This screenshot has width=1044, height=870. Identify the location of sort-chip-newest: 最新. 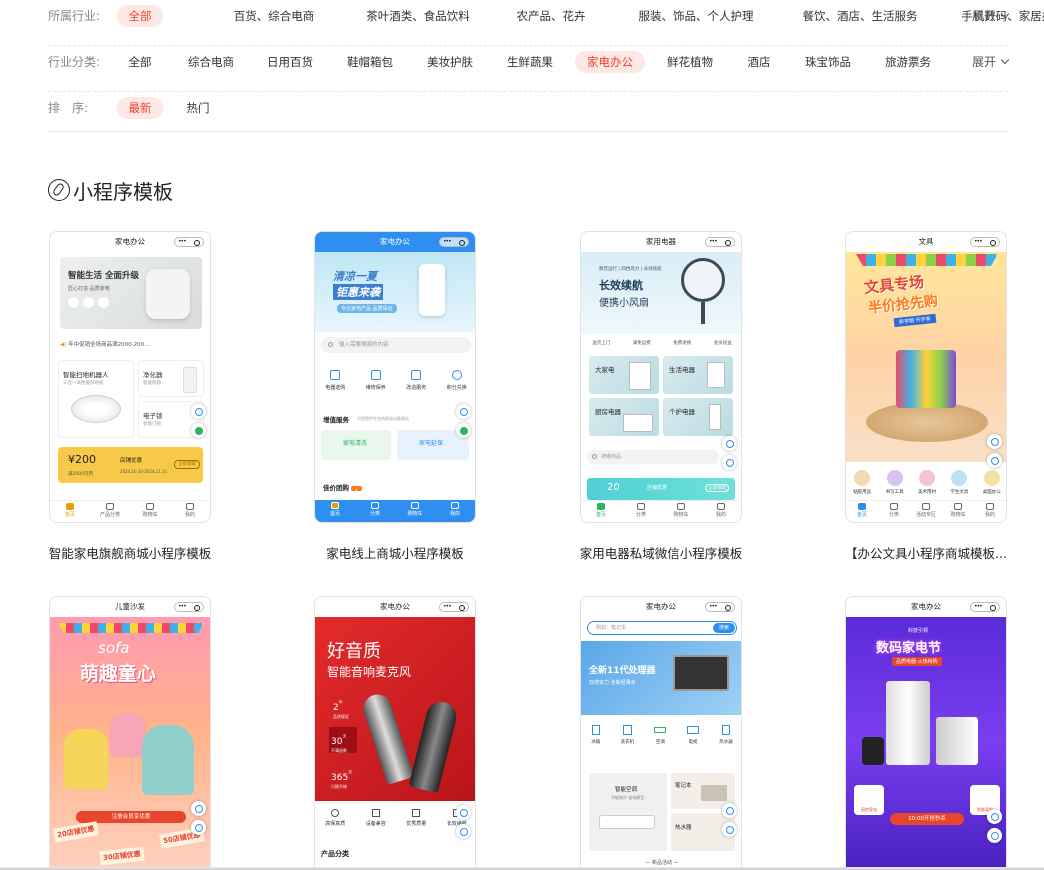
(140, 108).